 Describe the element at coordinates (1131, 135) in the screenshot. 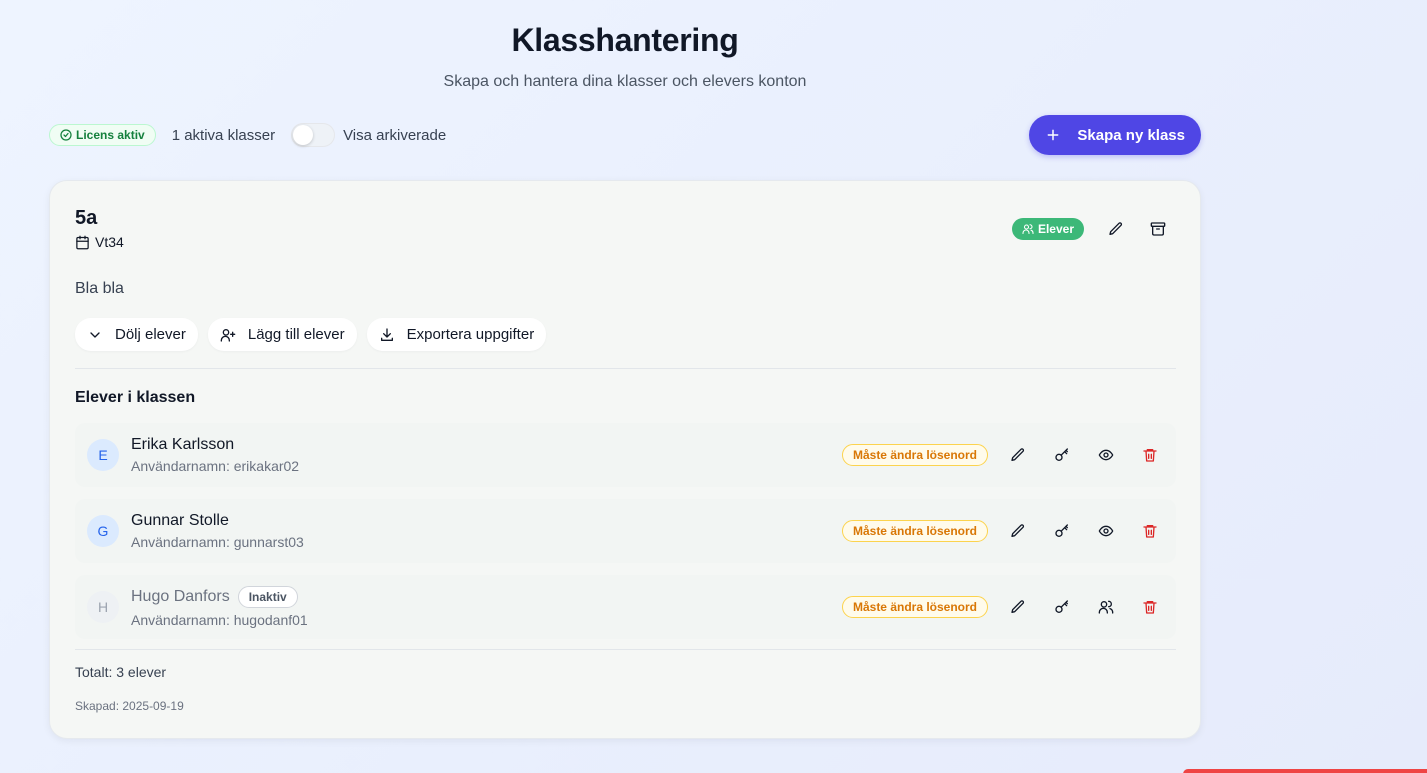

I see `create-class-label: Skapa ny klass` at that location.